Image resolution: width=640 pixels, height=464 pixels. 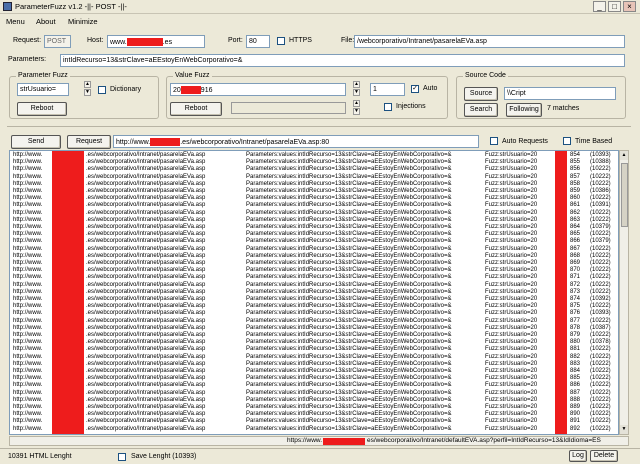 What do you see at coordinates (494, 141) in the screenshot?
I see `auto-requests-checkbox` at bounding box center [494, 141].